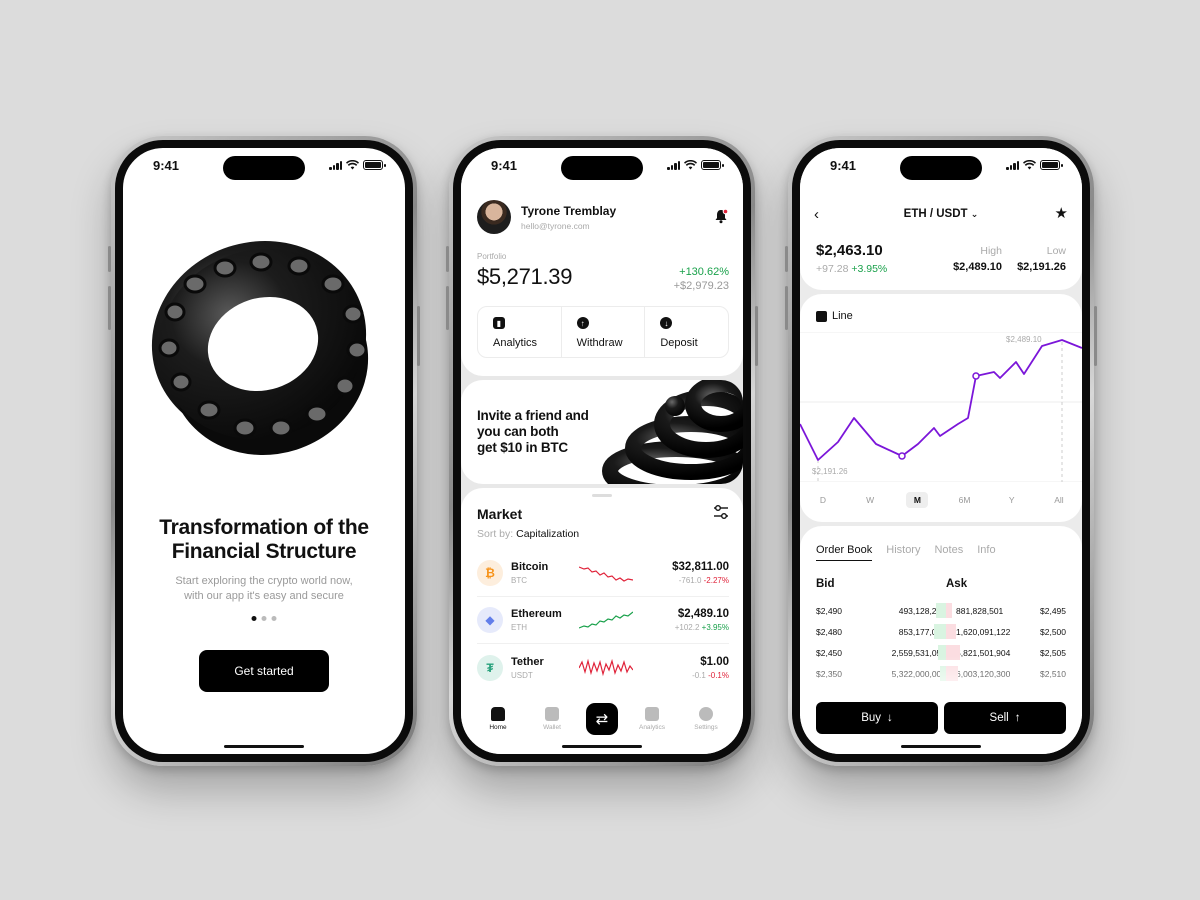 The image size is (1200, 900). Describe the element at coordinates (500, 514) in the screenshot. I see `market-title: Market` at that location.